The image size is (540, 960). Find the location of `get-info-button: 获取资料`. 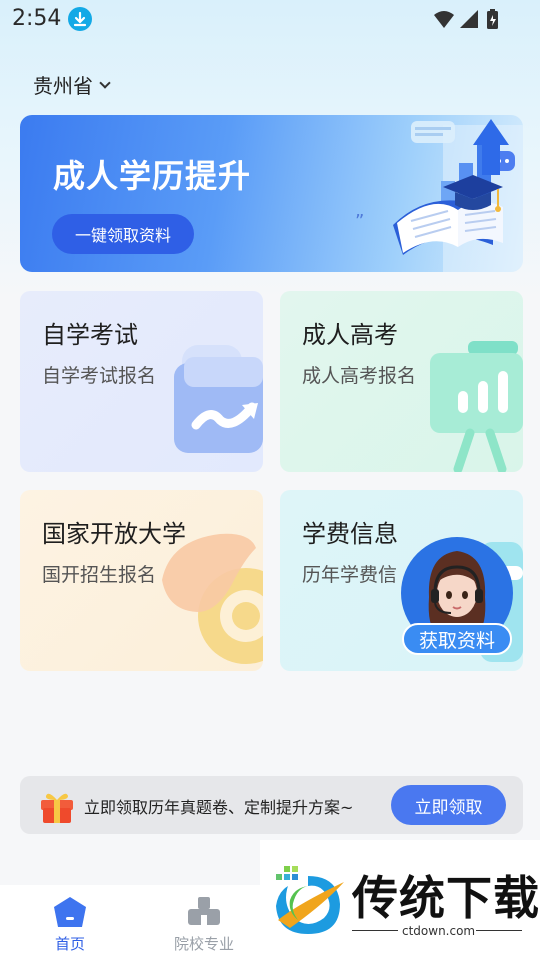

get-info-button: 获取资料 is located at coordinates (457, 639).